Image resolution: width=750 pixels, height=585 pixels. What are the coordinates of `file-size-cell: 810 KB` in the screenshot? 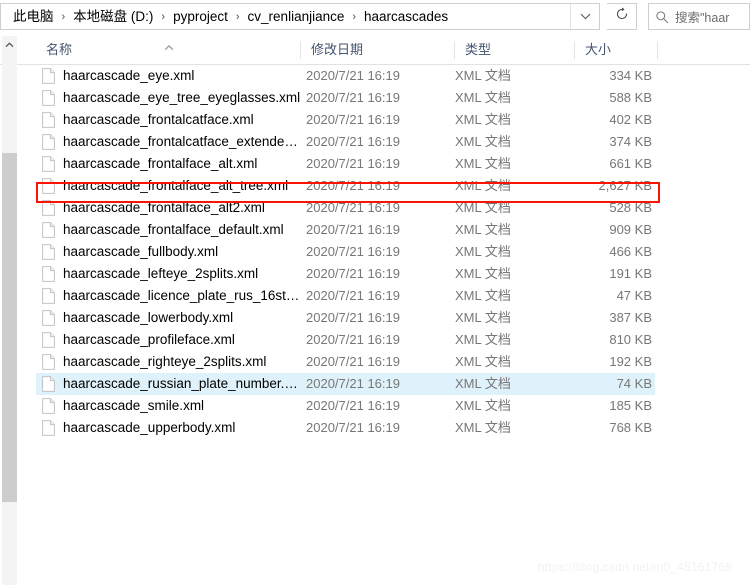 It's located at (630, 339).